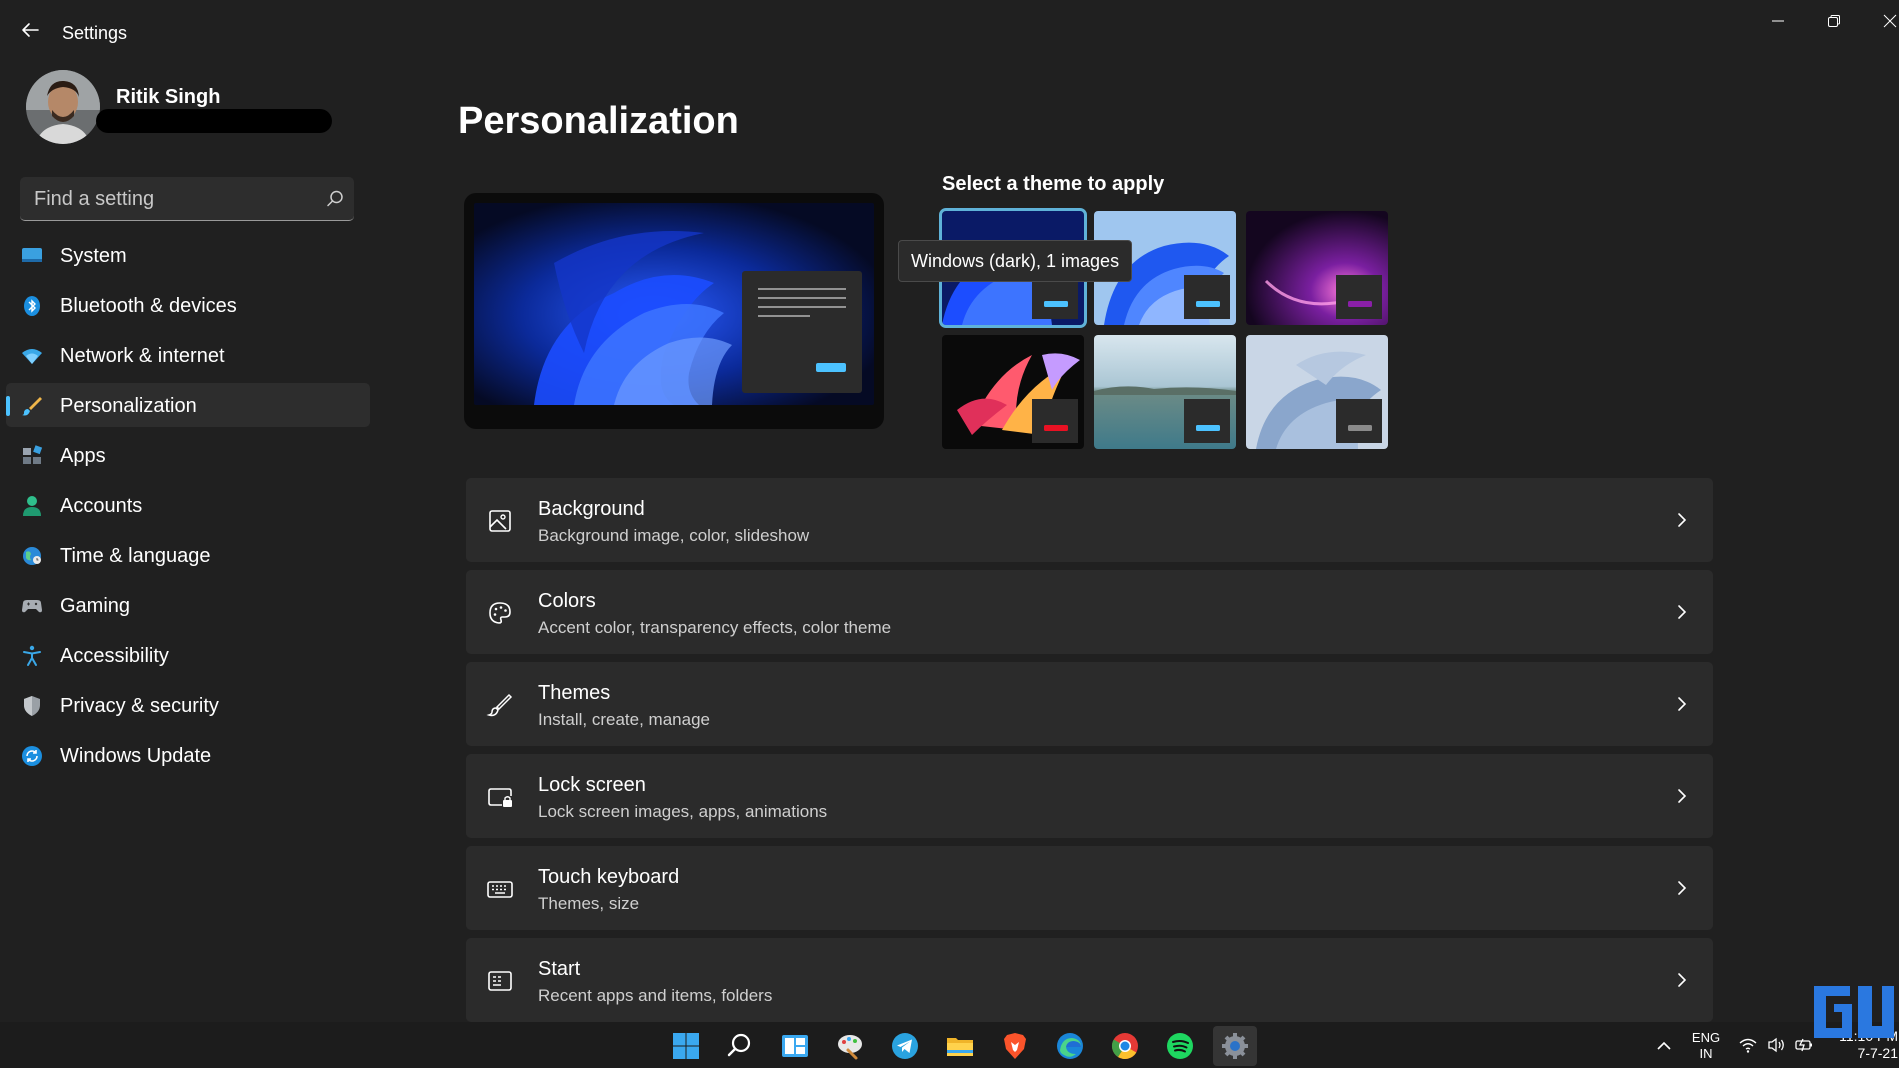  I want to click on taskbar-start-button, so click(686, 1046).